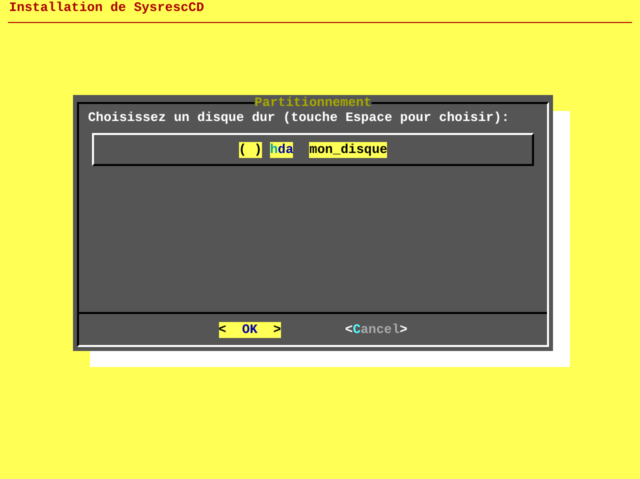 The height and width of the screenshot is (479, 640). Describe the element at coordinates (249, 330) in the screenshot. I see `ok-button: < OK >` at that location.